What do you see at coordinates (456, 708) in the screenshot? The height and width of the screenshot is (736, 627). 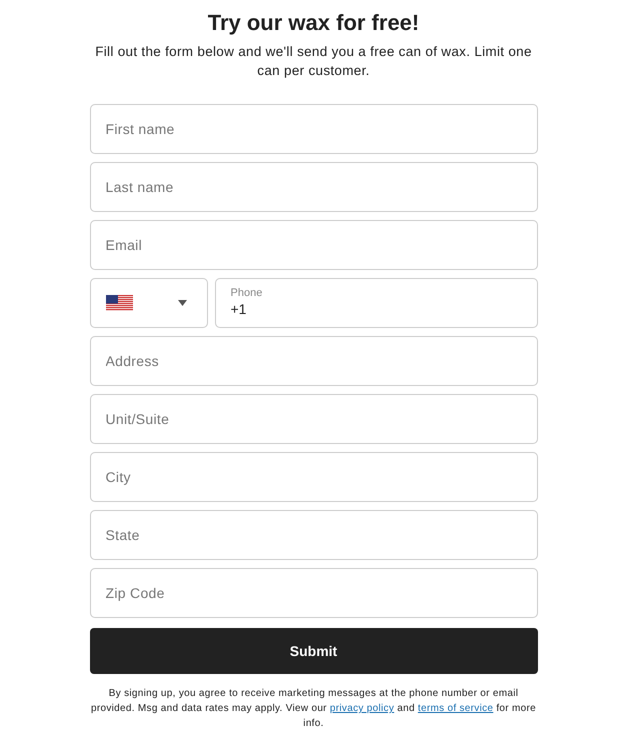 I see `policy-link: terms of service` at bounding box center [456, 708].